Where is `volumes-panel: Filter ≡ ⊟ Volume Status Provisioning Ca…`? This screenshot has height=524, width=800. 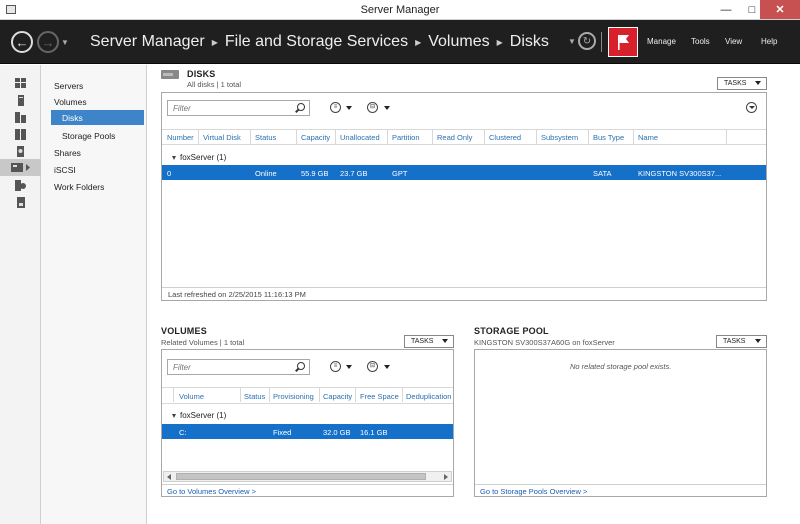
volumes-panel: Filter ≡ ⊟ Volume Status Provisioning Ca… is located at coordinates (307, 423).